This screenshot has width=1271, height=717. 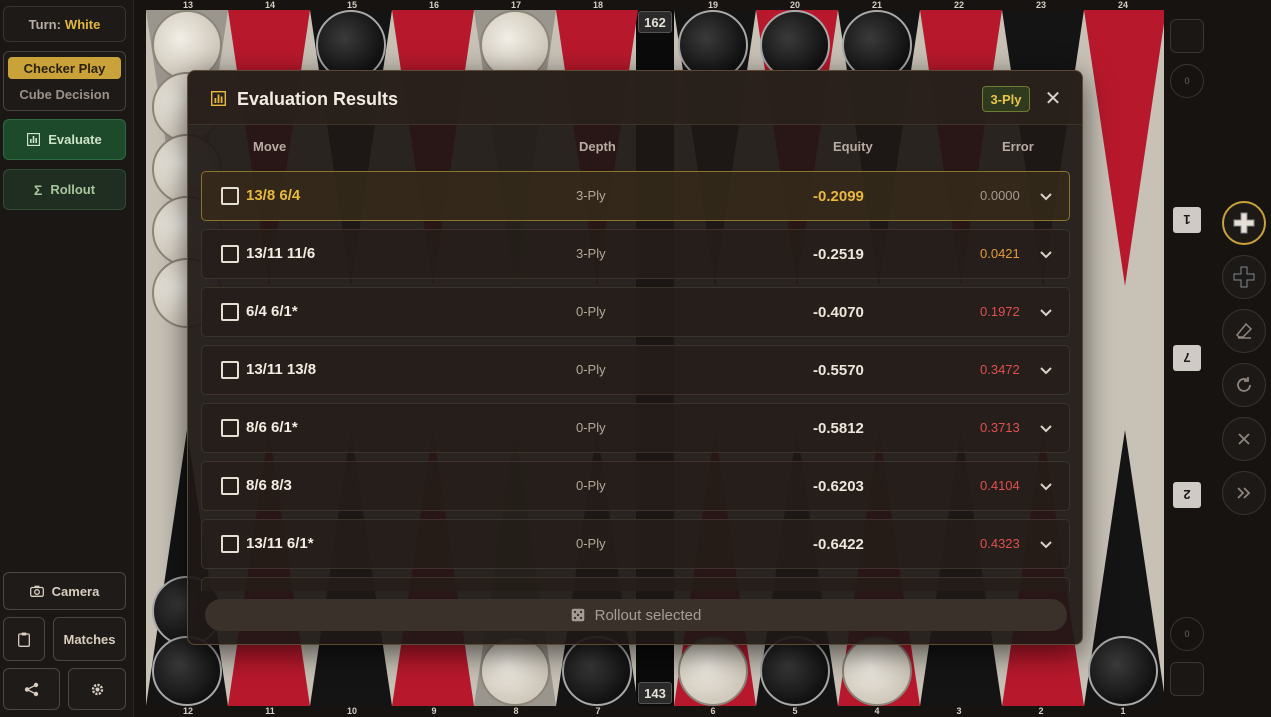 What do you see at coordinates (272, 311) in the screenshot?
I see `move-text: 6/4 6/1*` at bounding box center [272, 311].